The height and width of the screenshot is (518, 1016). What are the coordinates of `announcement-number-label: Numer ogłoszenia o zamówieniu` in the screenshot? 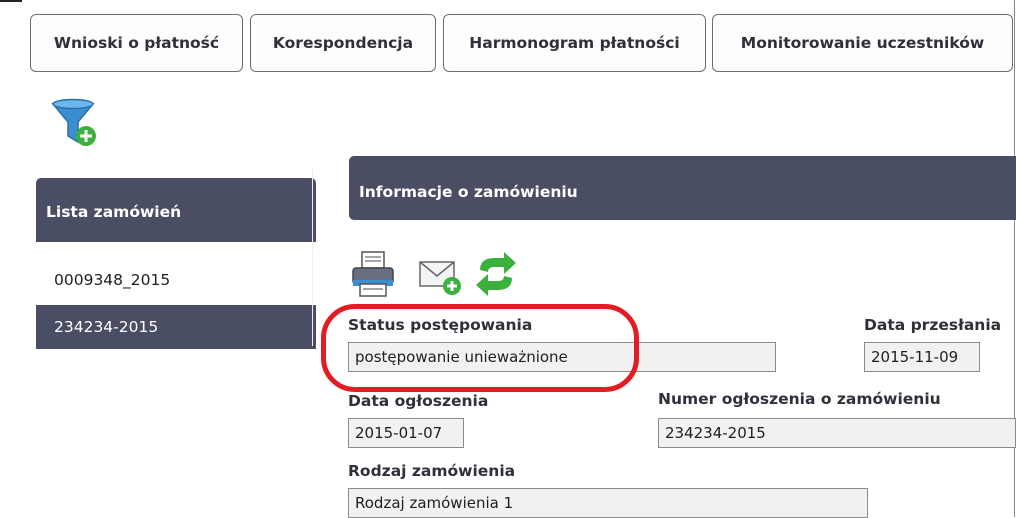 It's located at (799, 399).